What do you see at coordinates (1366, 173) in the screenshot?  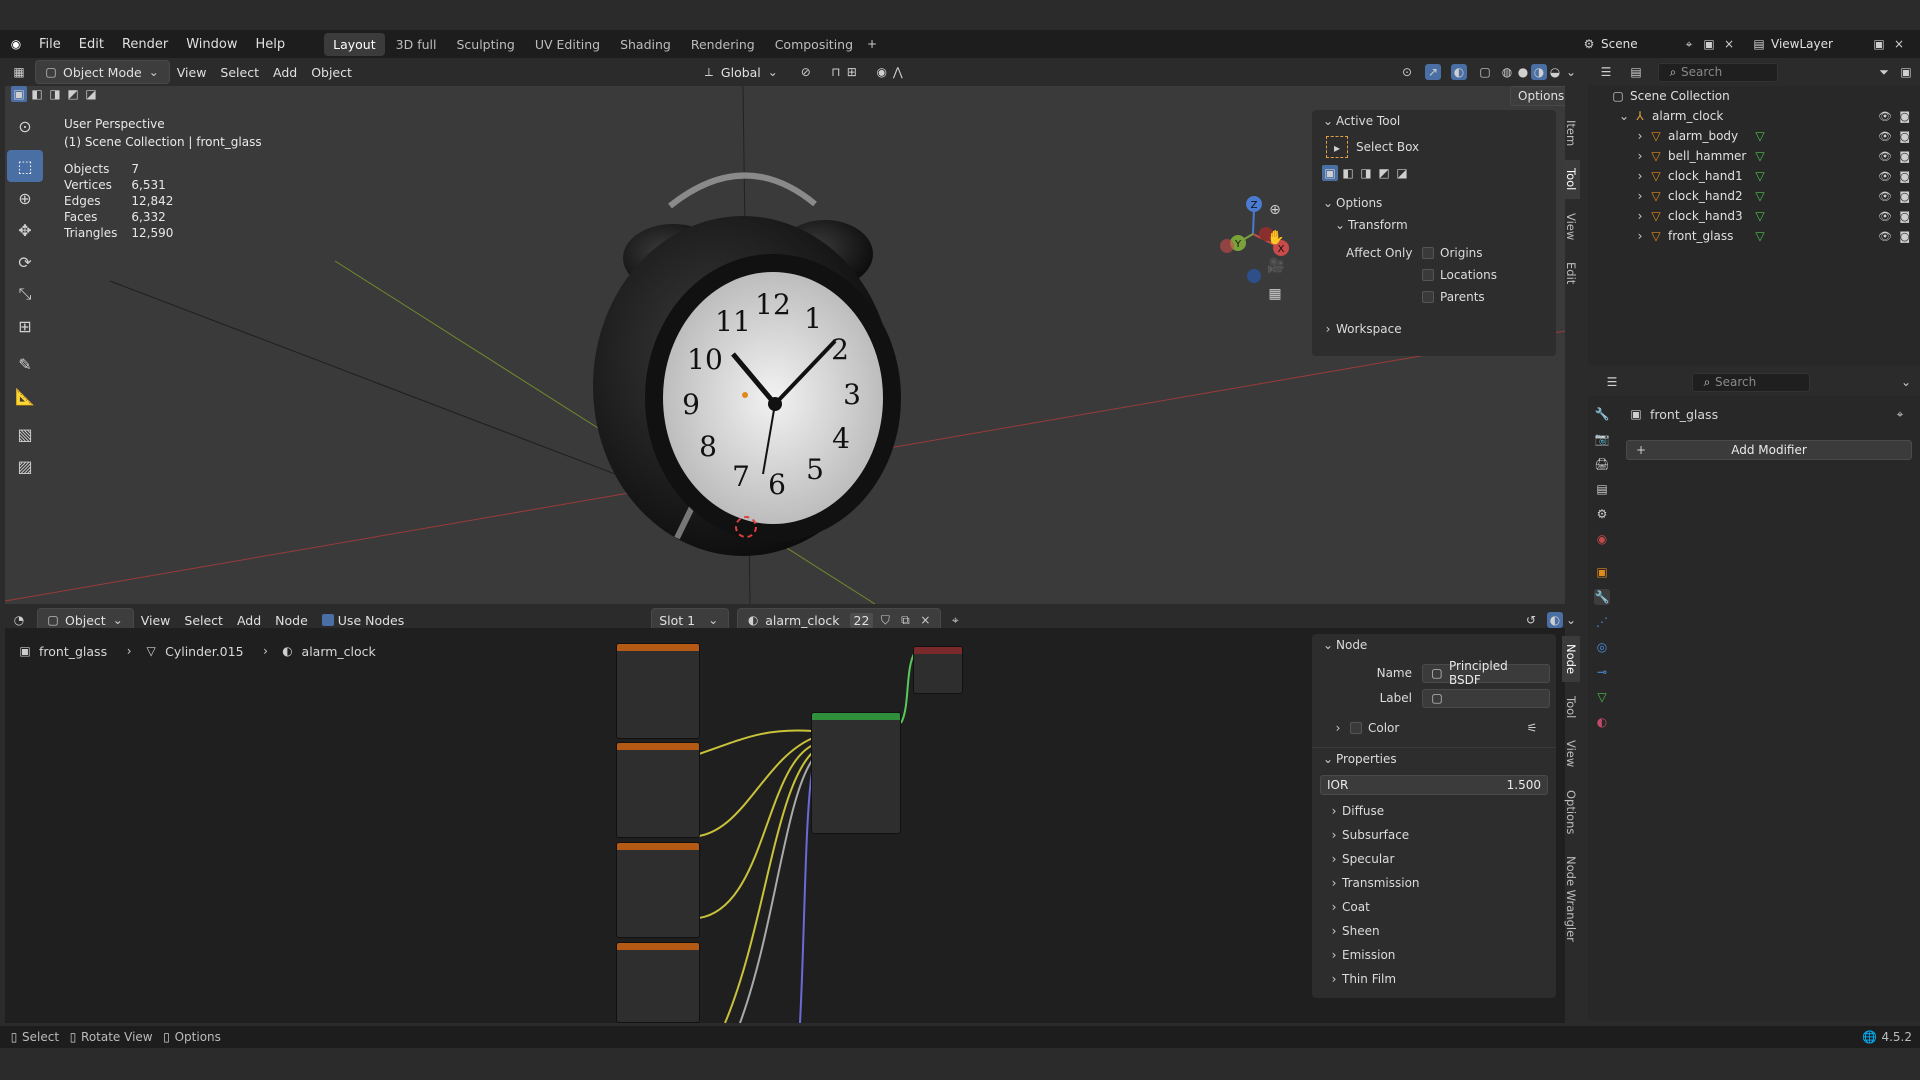 I see `mode-subtract-icon: ◨` at bounding box center [1366, 173].